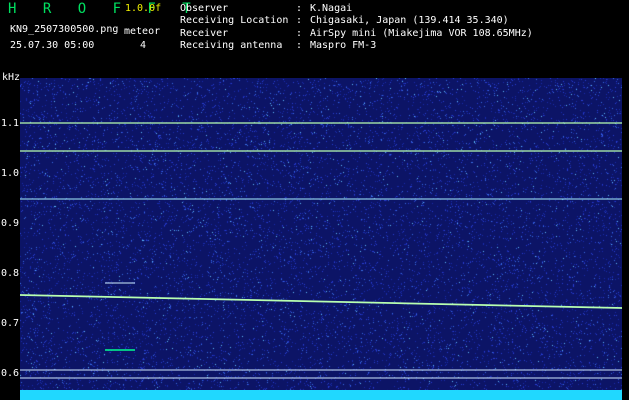 The width and height of the screenshot is (629, 400). Describe the element at coordinates (10, 323) in the screenshot. I see `y-tick-label: 0.7` at that location.